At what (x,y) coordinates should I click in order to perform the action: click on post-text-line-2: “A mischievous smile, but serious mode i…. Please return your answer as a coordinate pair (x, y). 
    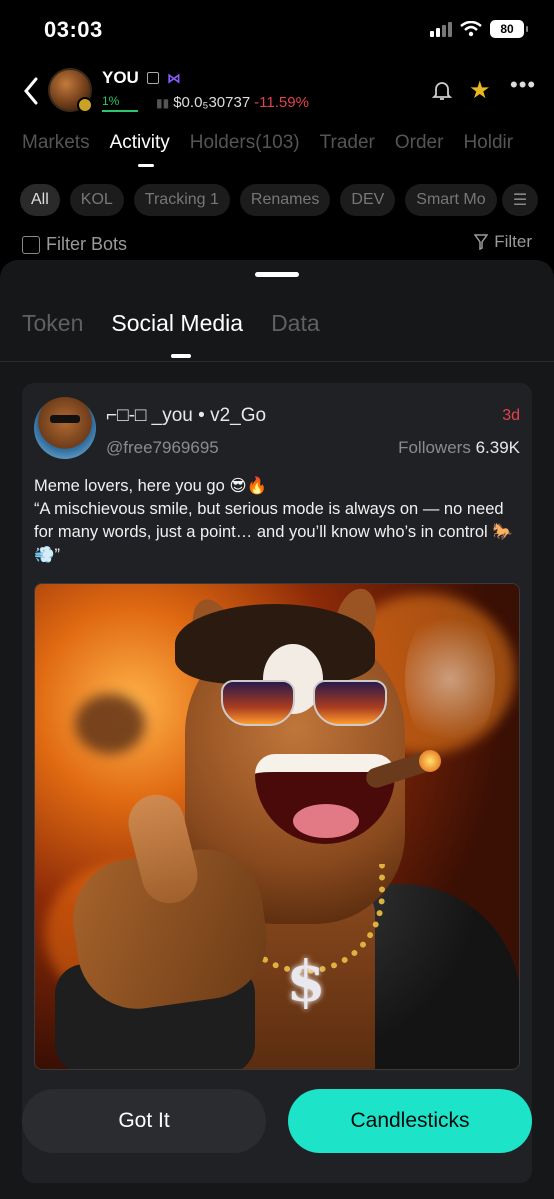
    Looking at the image, I should click on (273, 532).